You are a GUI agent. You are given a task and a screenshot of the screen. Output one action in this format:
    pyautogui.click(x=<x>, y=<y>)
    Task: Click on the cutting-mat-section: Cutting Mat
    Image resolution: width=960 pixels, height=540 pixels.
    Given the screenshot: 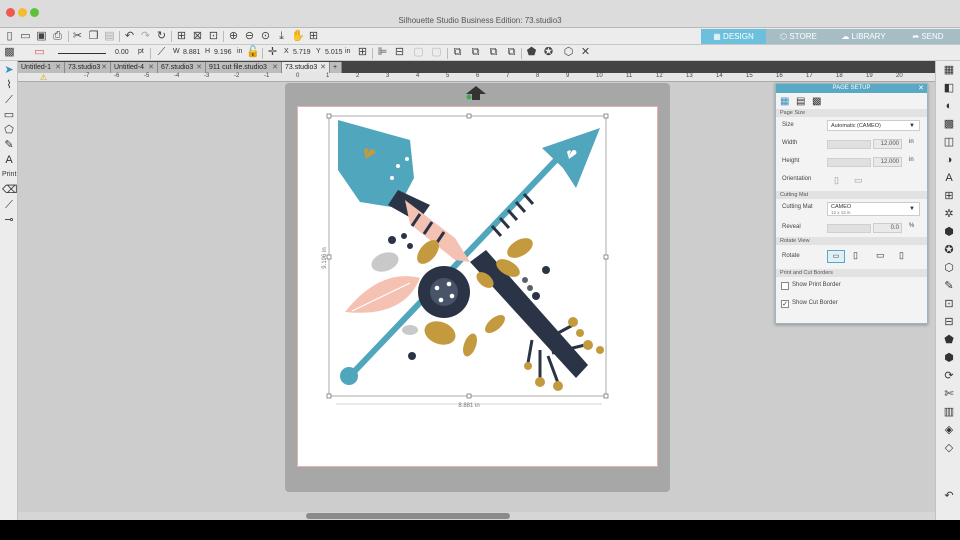 What is the action you would take?
    pyautogui.click(x=851, y=195)
    